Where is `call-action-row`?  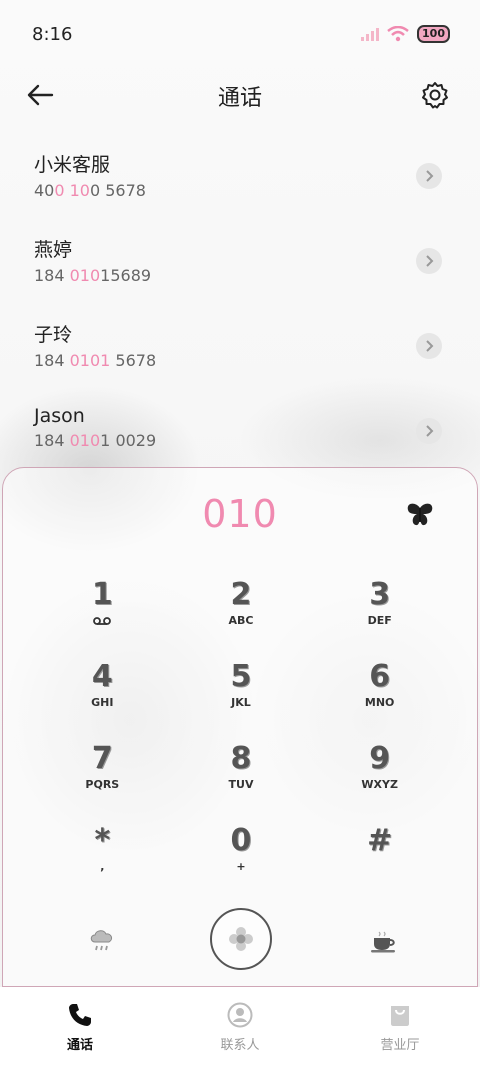 call-action-row is located at coordinates (240, 948).